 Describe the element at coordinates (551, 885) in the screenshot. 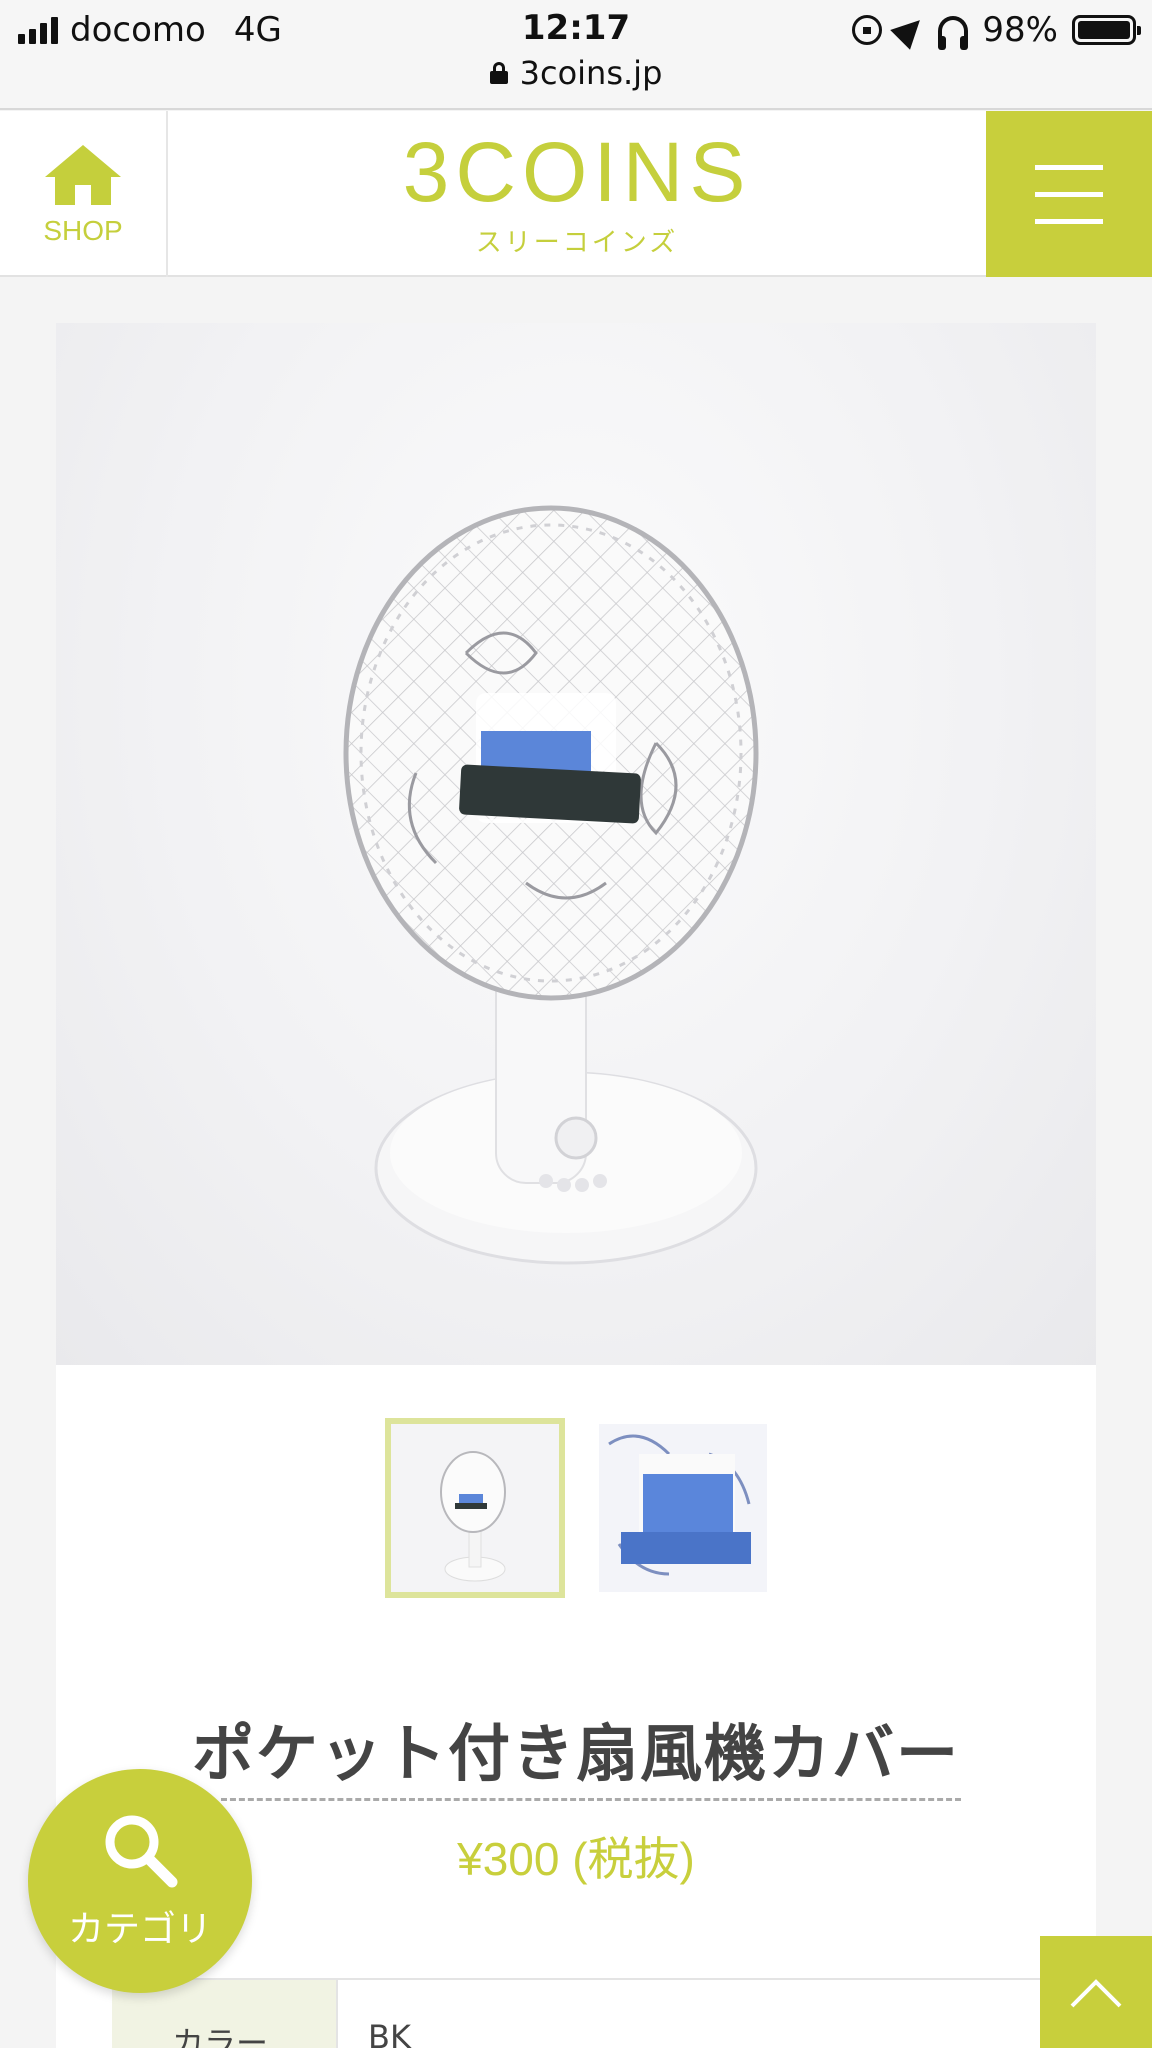

I see `fan-illustration` at that location.